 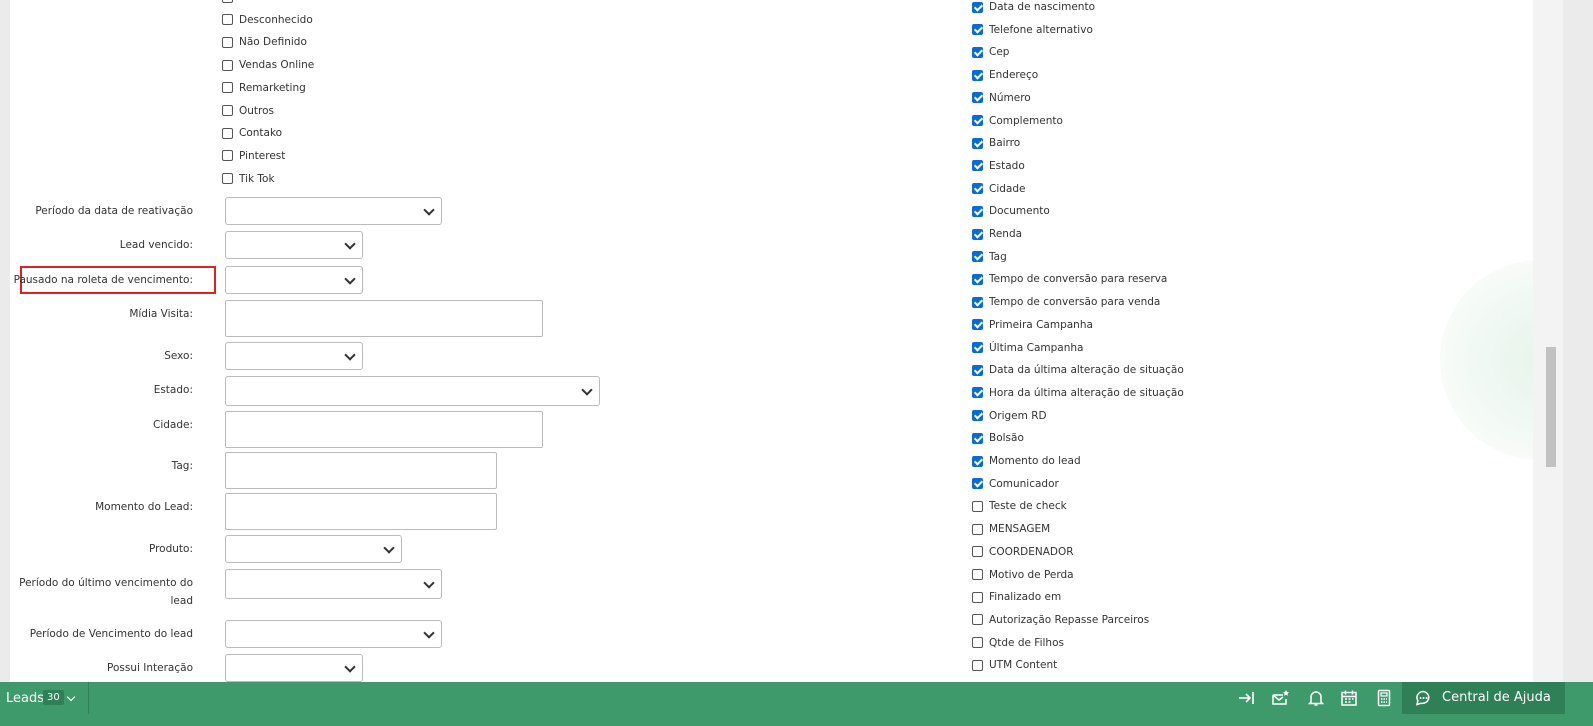 I want to click on chevron-down-icon, so click(x=71, y=697).